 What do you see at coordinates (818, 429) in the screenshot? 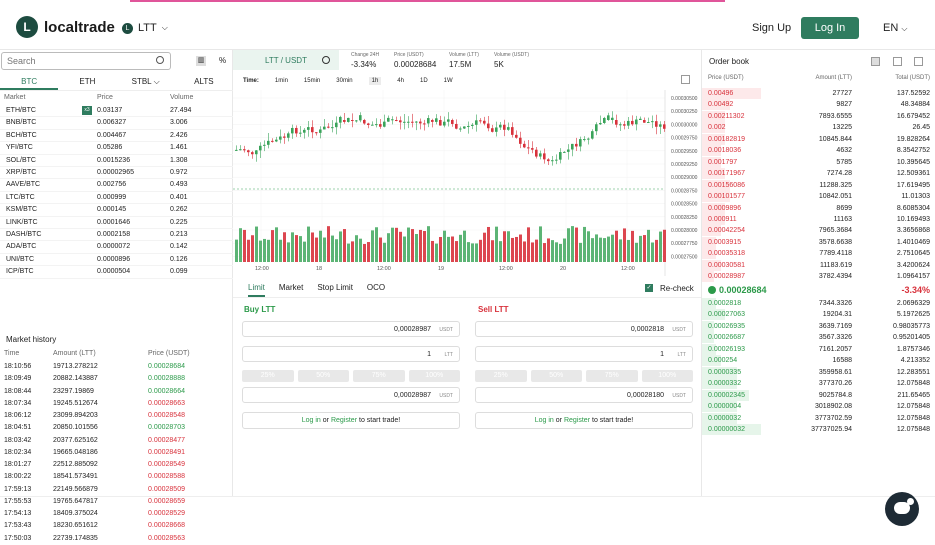
I see `orderbook-row: 0.00000032 37737025.94 12.075848` at bounding box center [818, 429].